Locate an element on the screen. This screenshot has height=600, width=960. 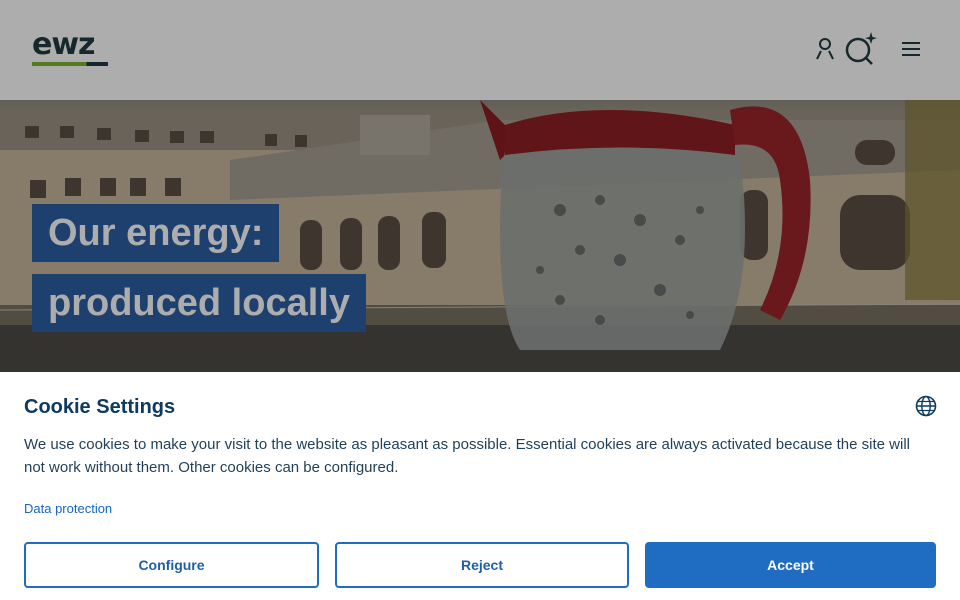
cookie-title: Cookie Settings is located at coordinates (100, 407).